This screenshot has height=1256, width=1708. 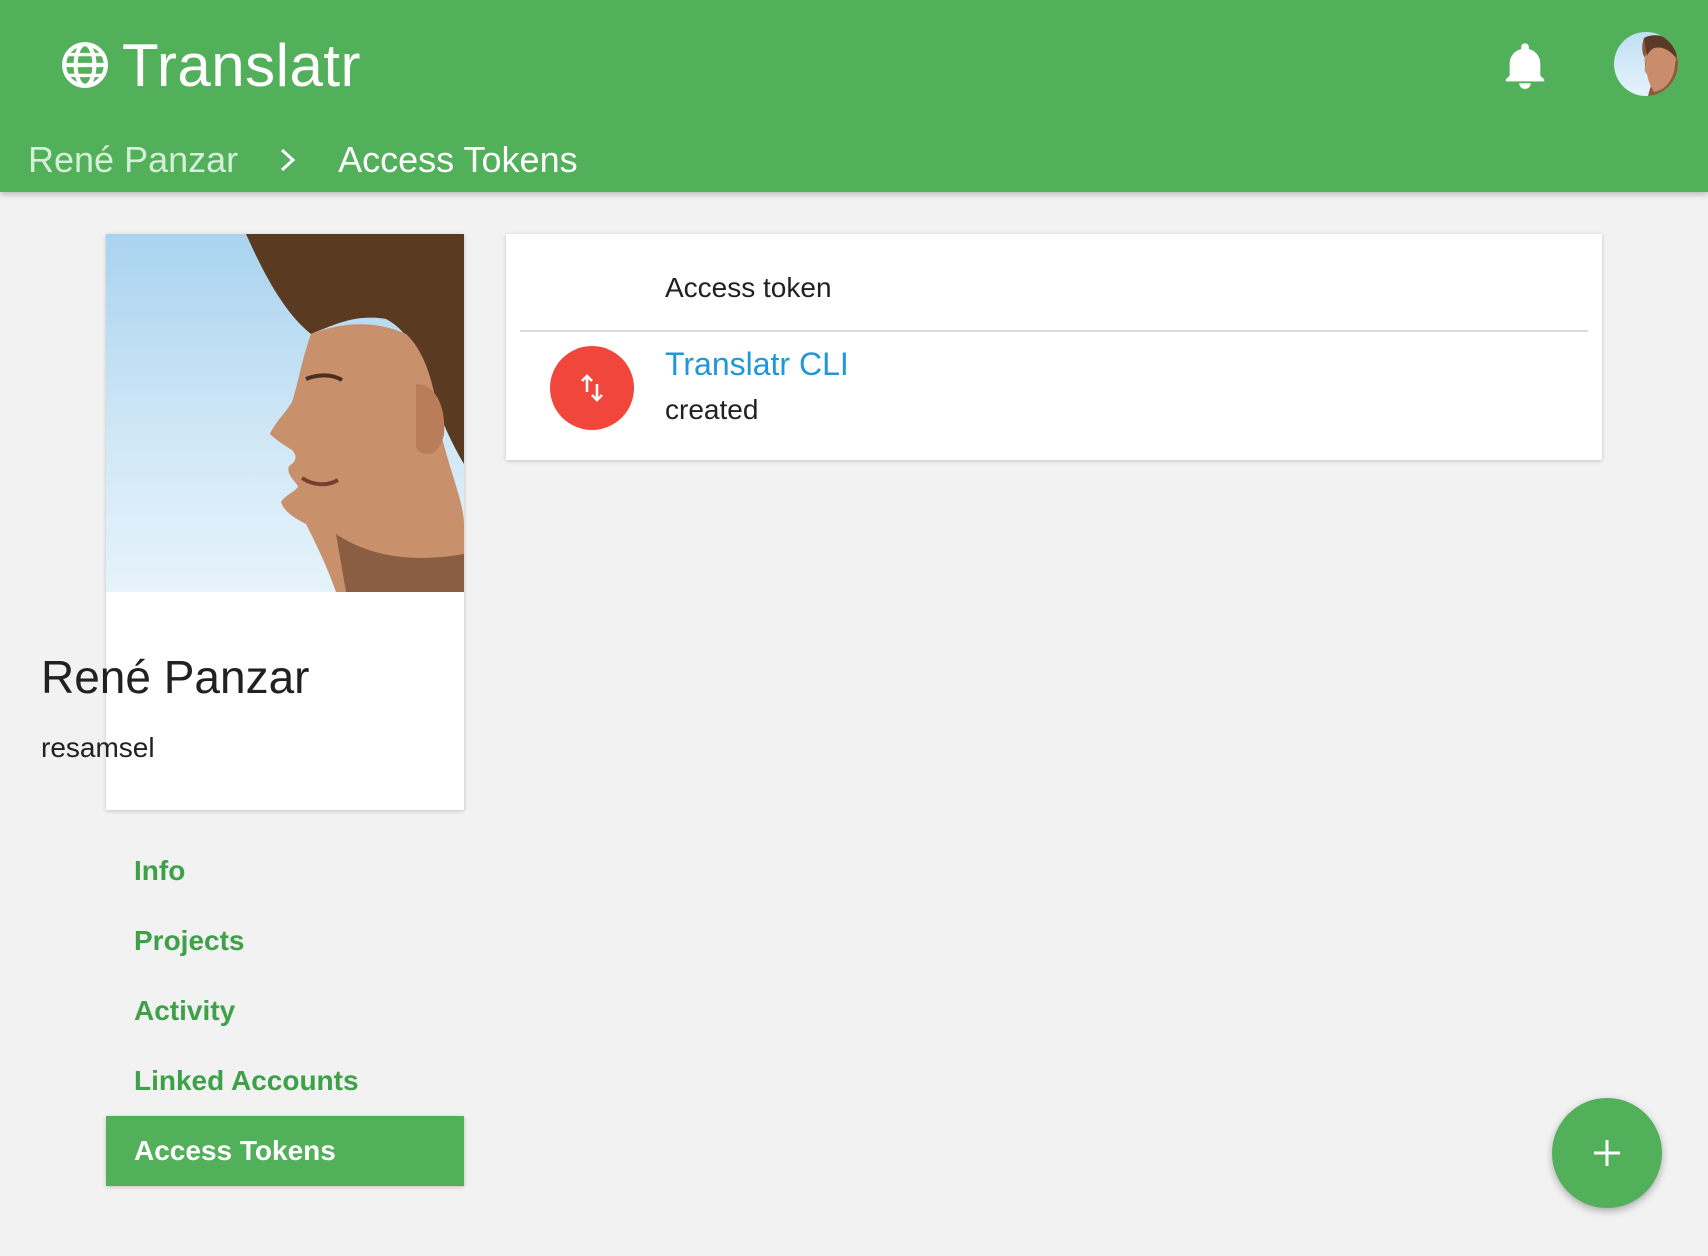 I want to click on token-status: created, so click(x=712, y=409).